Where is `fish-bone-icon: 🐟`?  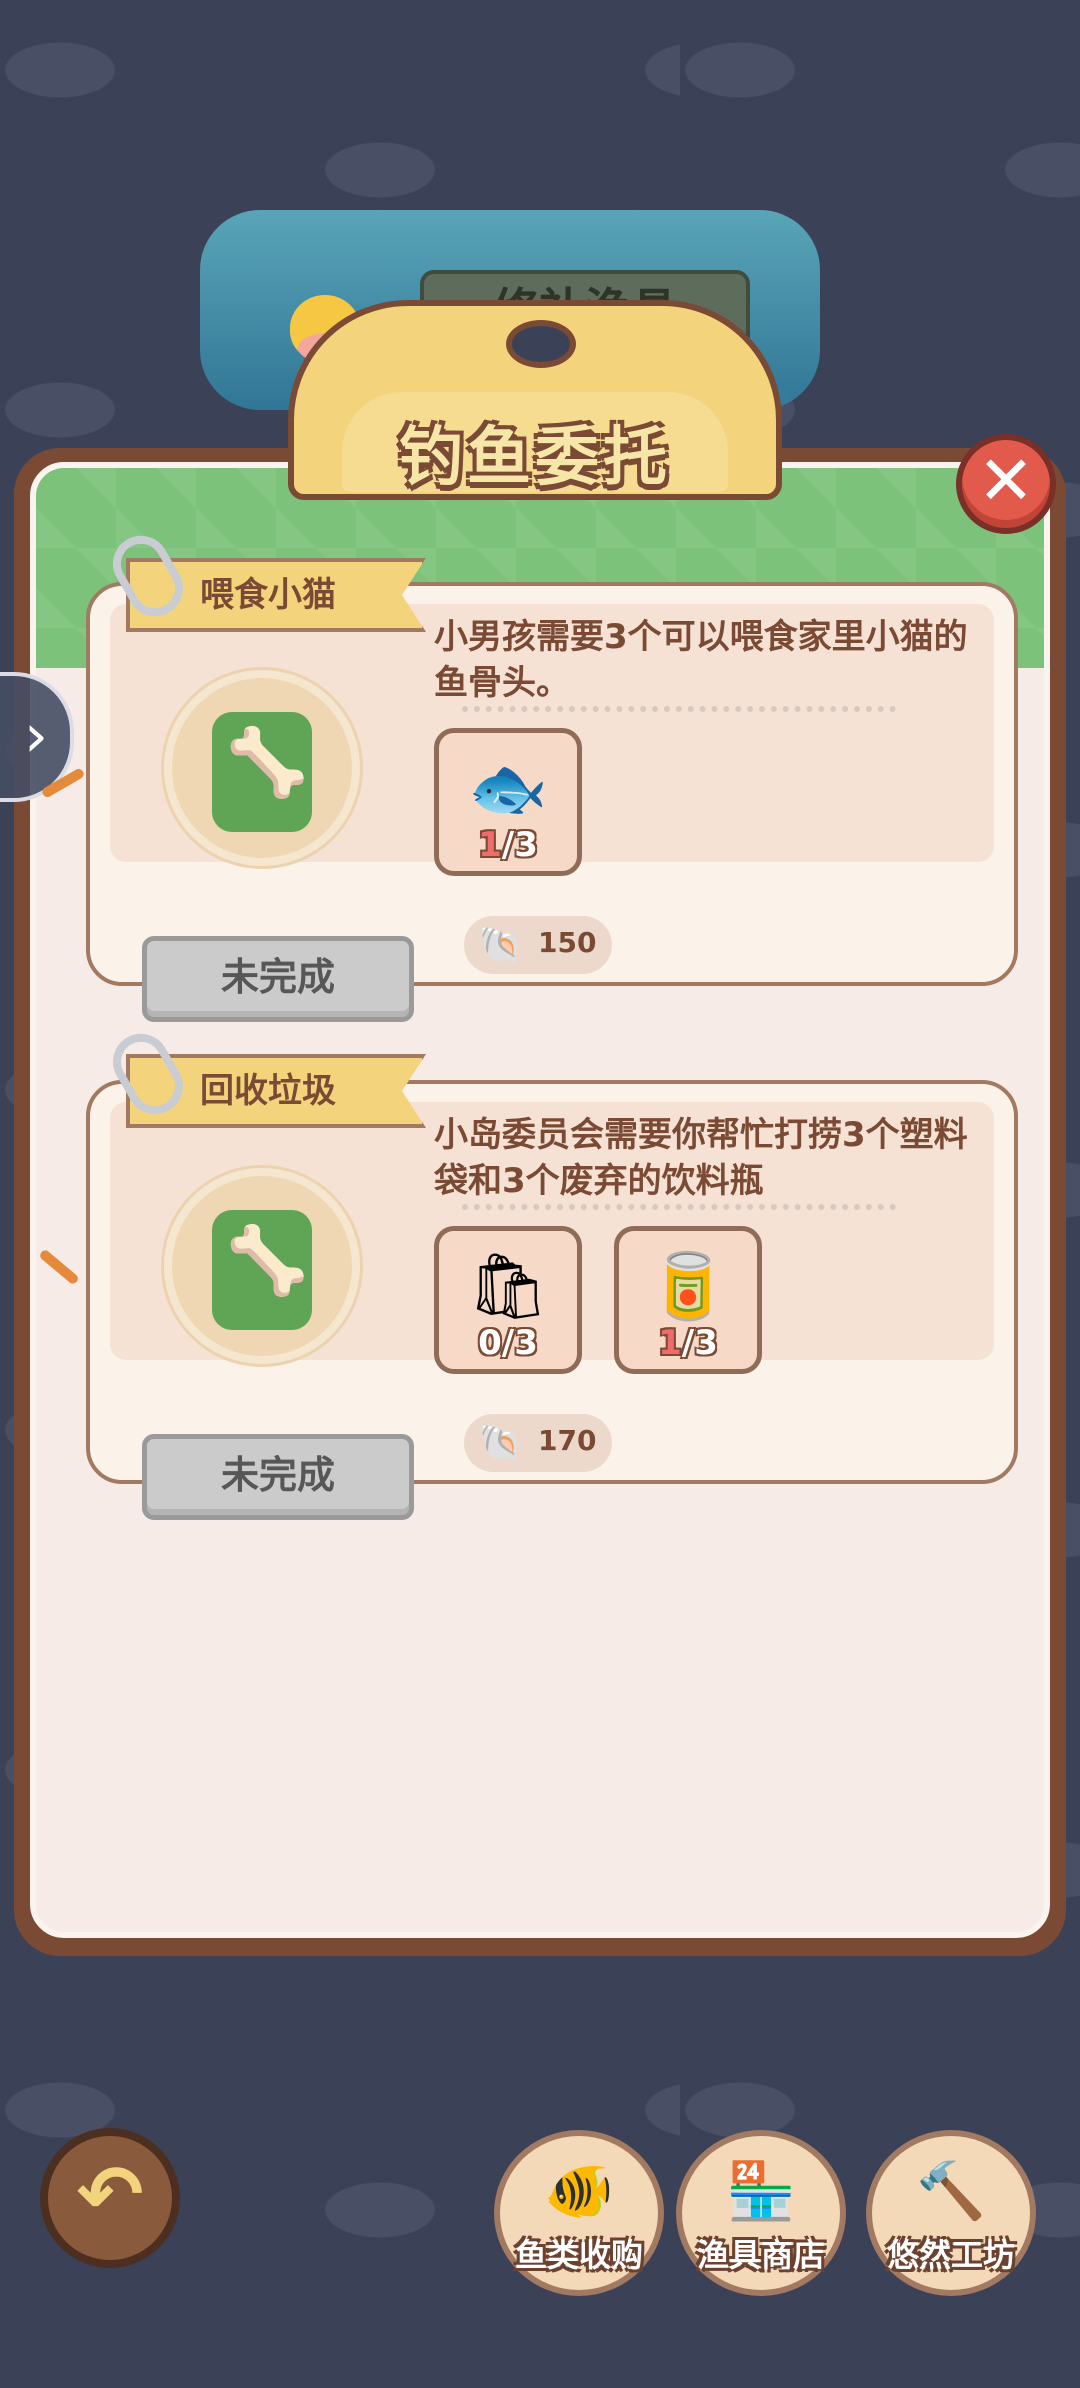
fish-bone-icon: 🐟 is located at coordinates (508, 789).